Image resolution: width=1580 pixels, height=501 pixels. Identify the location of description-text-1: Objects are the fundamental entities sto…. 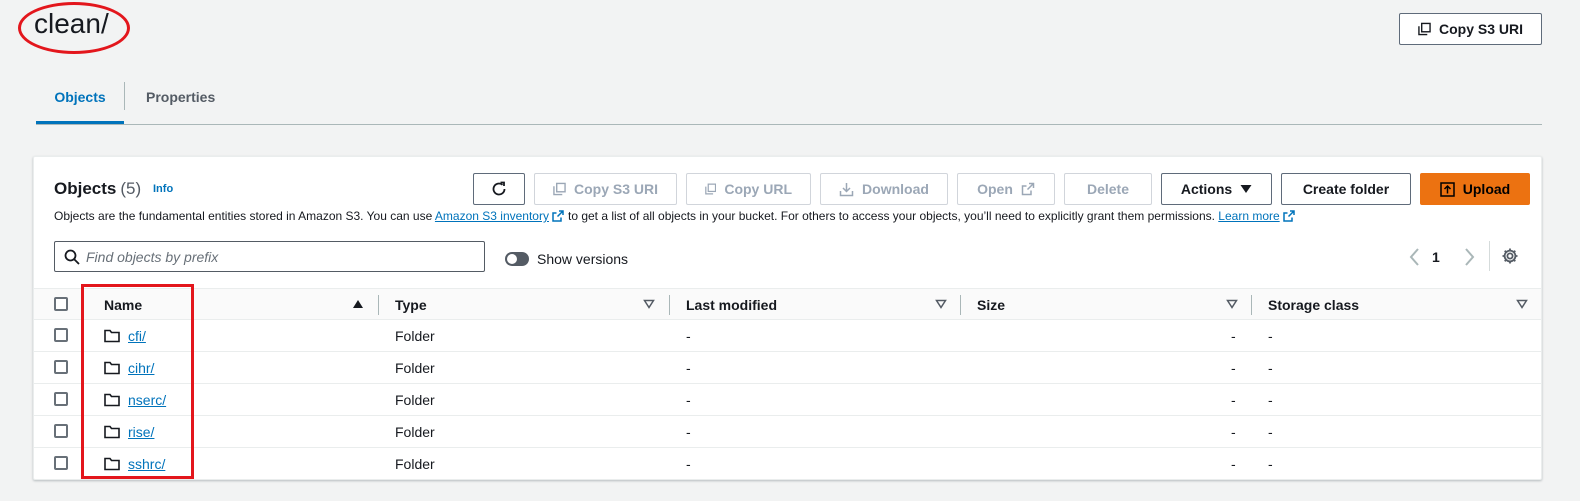
(243, 216).